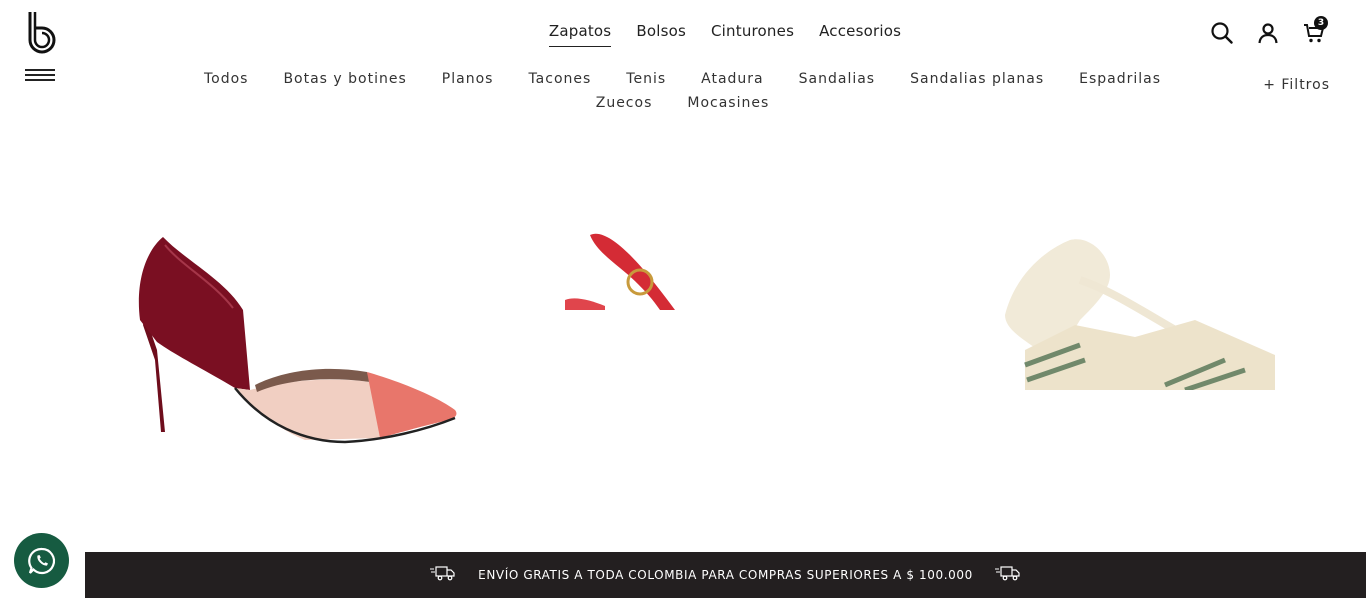 This screenshot has width=1366, height=598. What do you see at coordinates (1147, 307) in the screenshot?
I see `product-image-espadrille` at bounding box center [1147, 307].